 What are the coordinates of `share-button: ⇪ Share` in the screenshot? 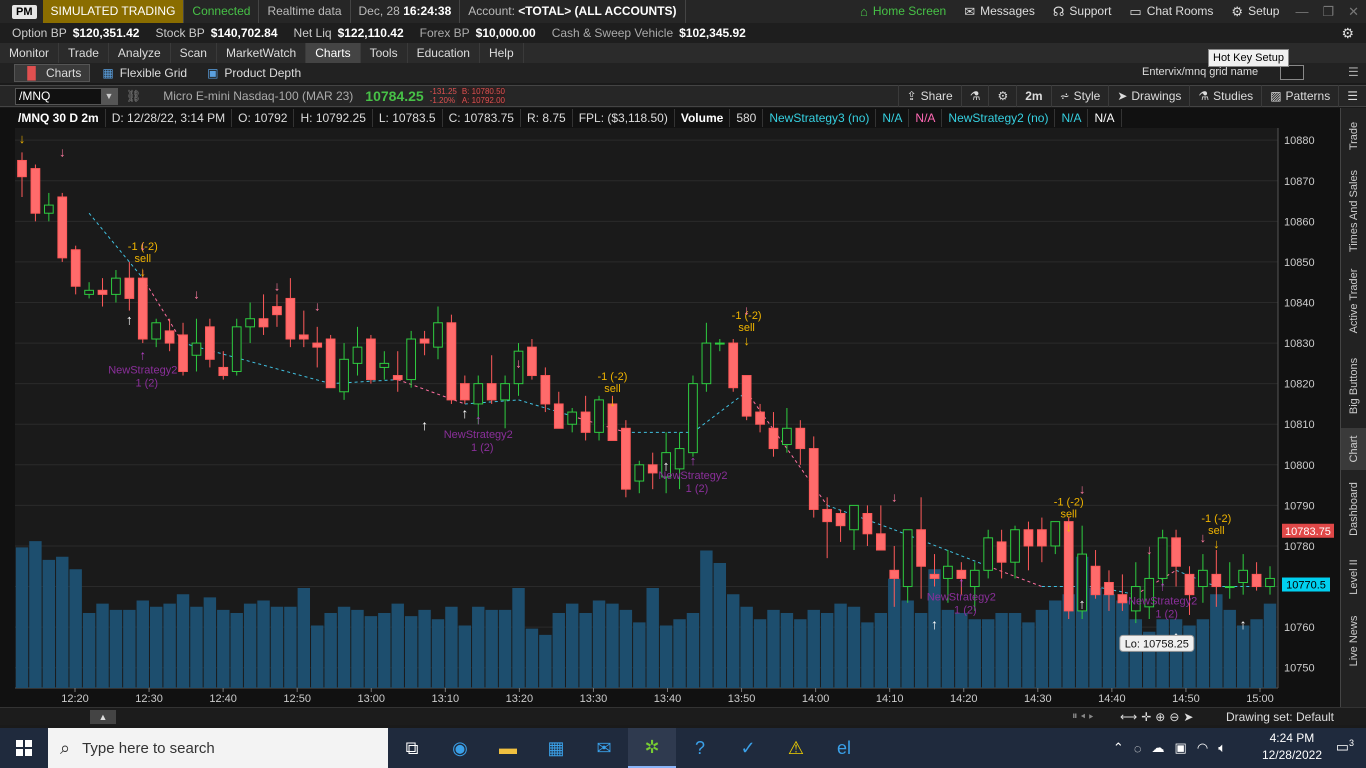 It's located at (929, 96).